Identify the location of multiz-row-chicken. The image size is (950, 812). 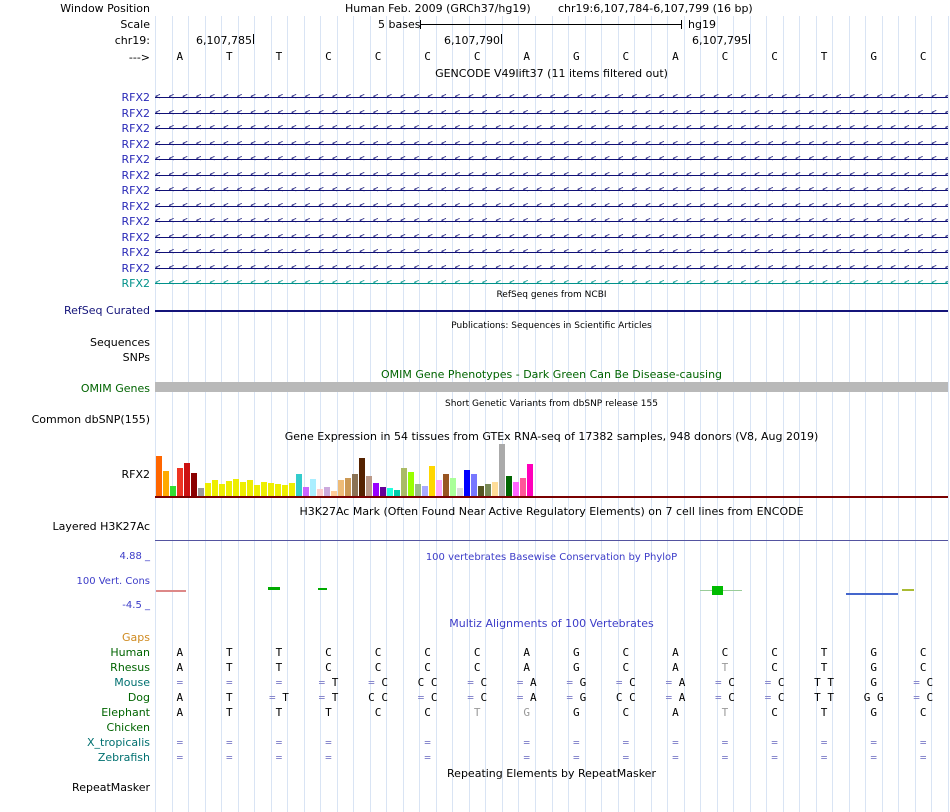
(551, 727).